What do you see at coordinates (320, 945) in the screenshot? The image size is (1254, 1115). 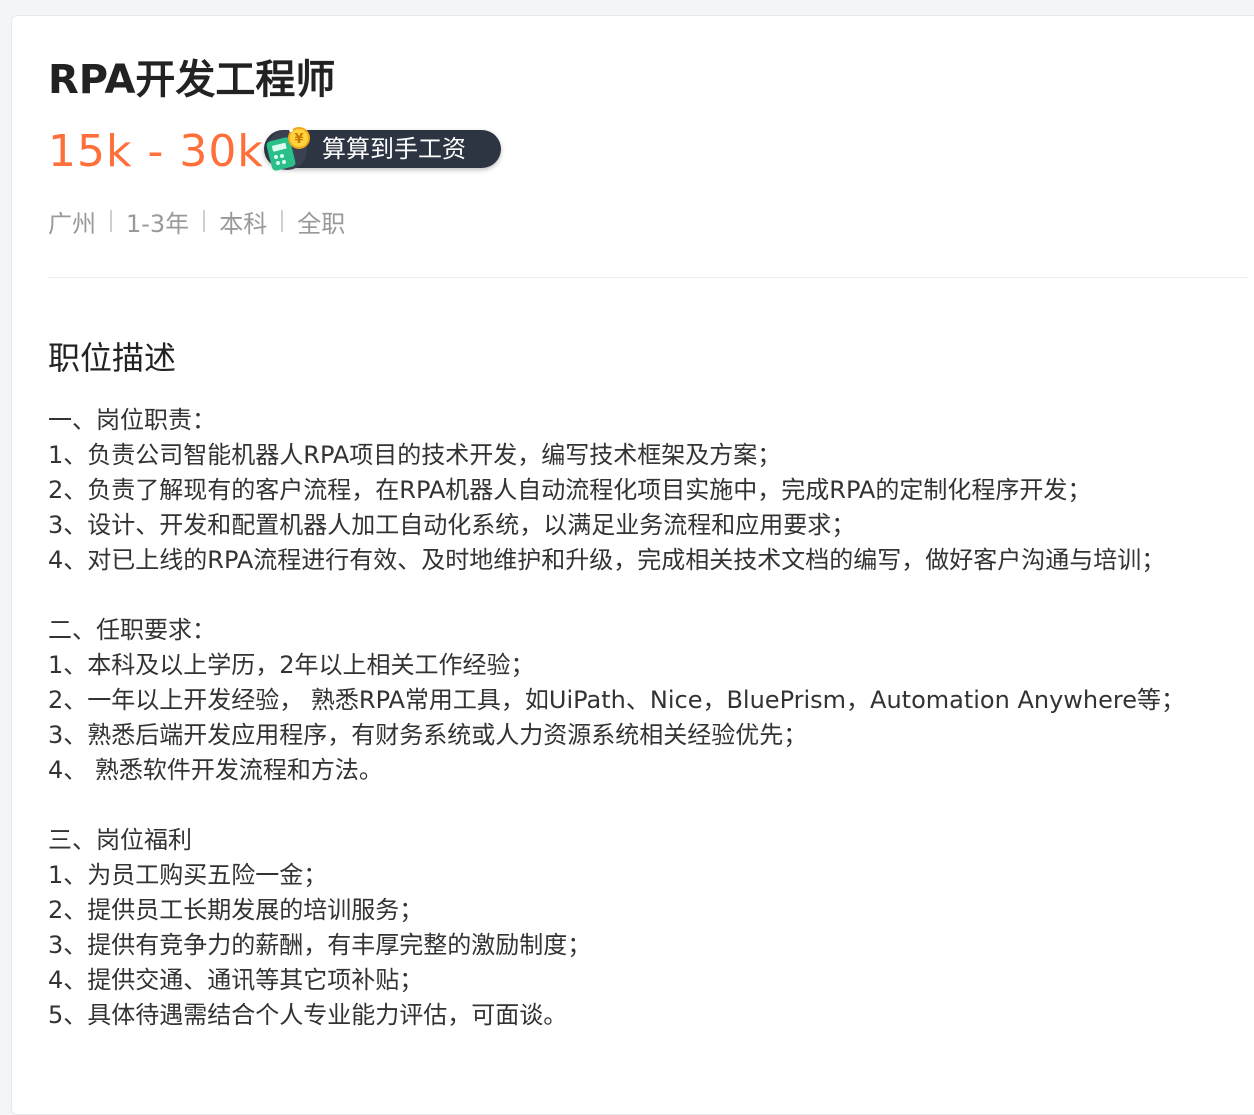 I see `description-line: 3、提供有竞争力的薪酬，有丰厚完整的激励制度；` at bounding box center [320, 945].